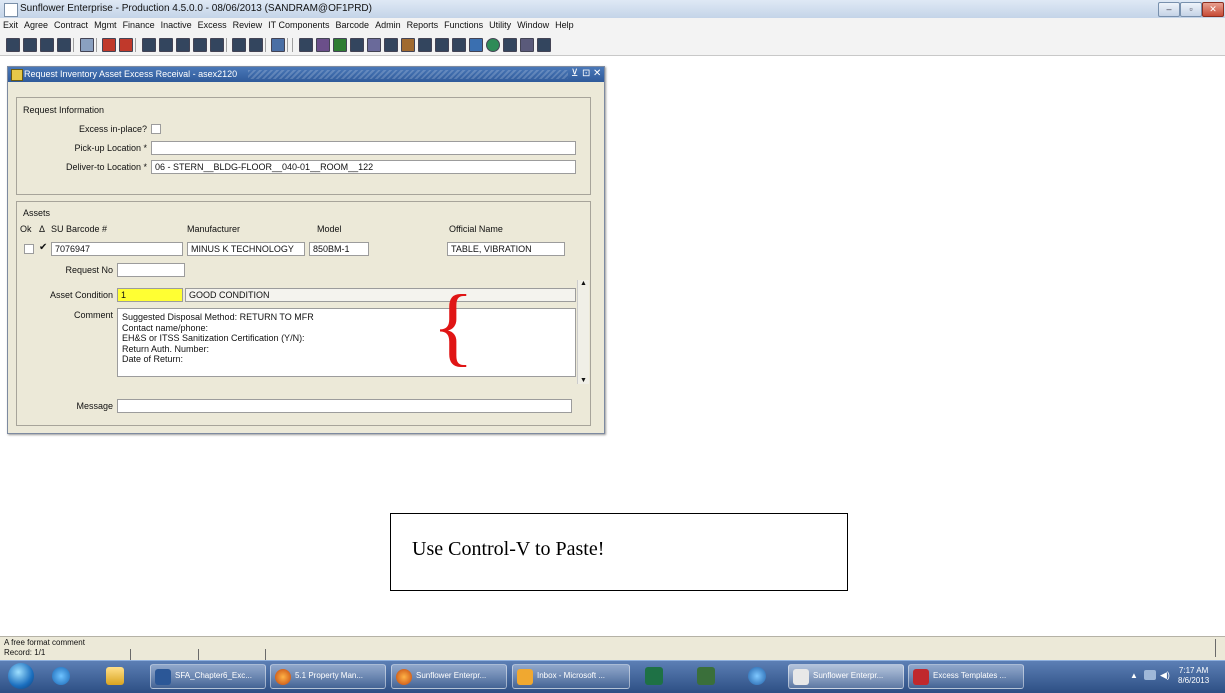 Image resolution: width=1225 pixels, height=693 pixels. I want to click on menu-inactive: Inactive, so click(176, 25).